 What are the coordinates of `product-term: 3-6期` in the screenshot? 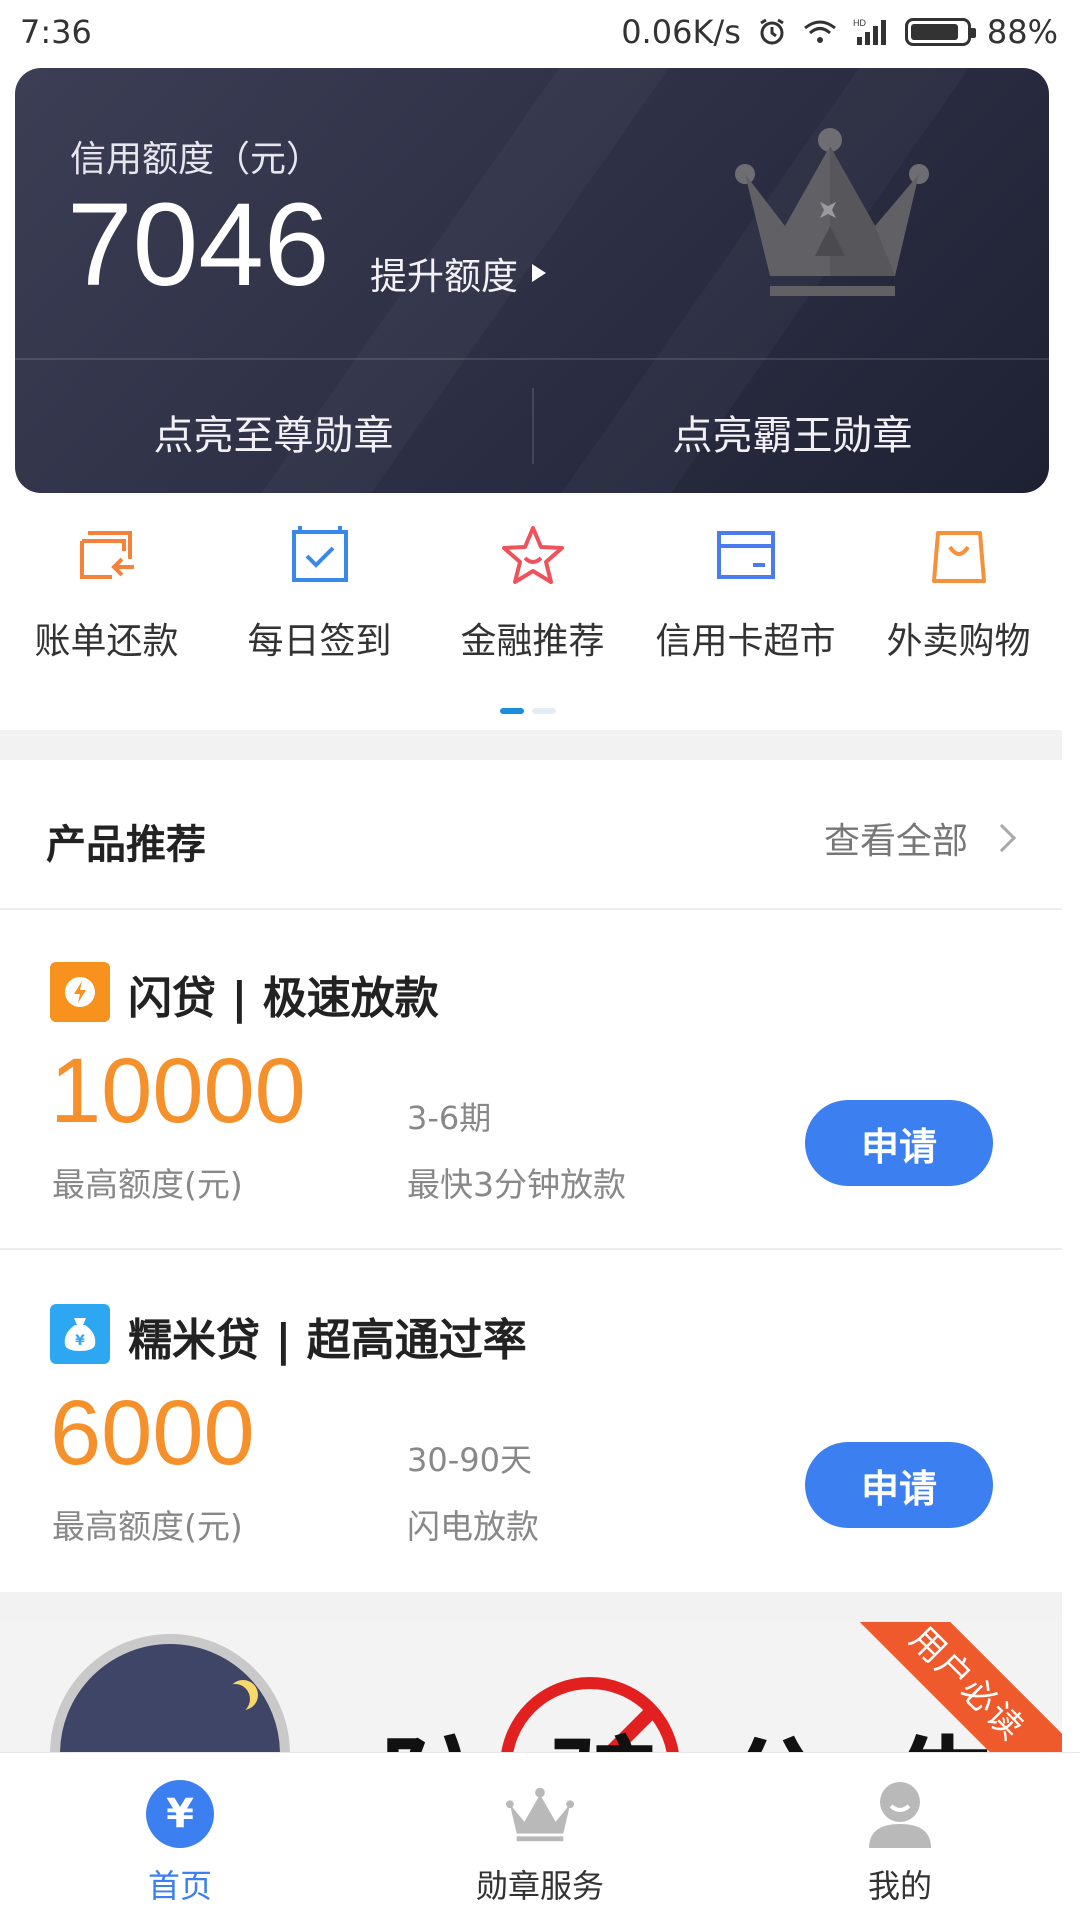 It's located at (449, 1118).